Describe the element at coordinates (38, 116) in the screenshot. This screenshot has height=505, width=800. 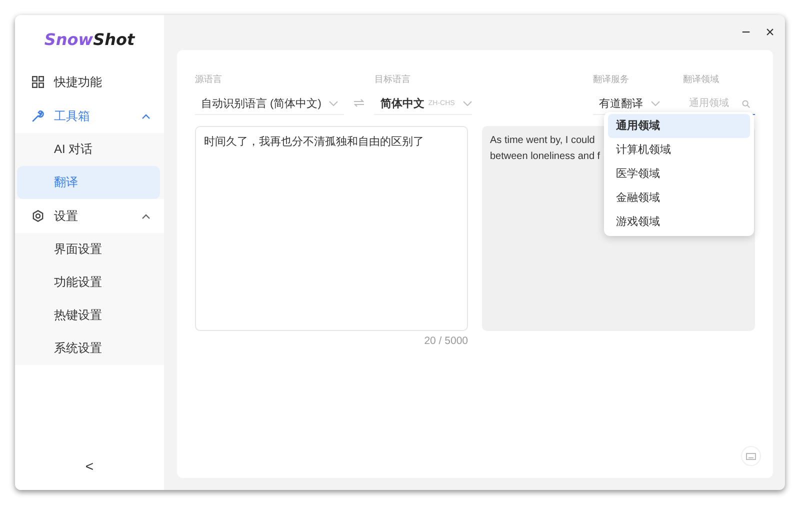
I see `wrench-icon` at that location.